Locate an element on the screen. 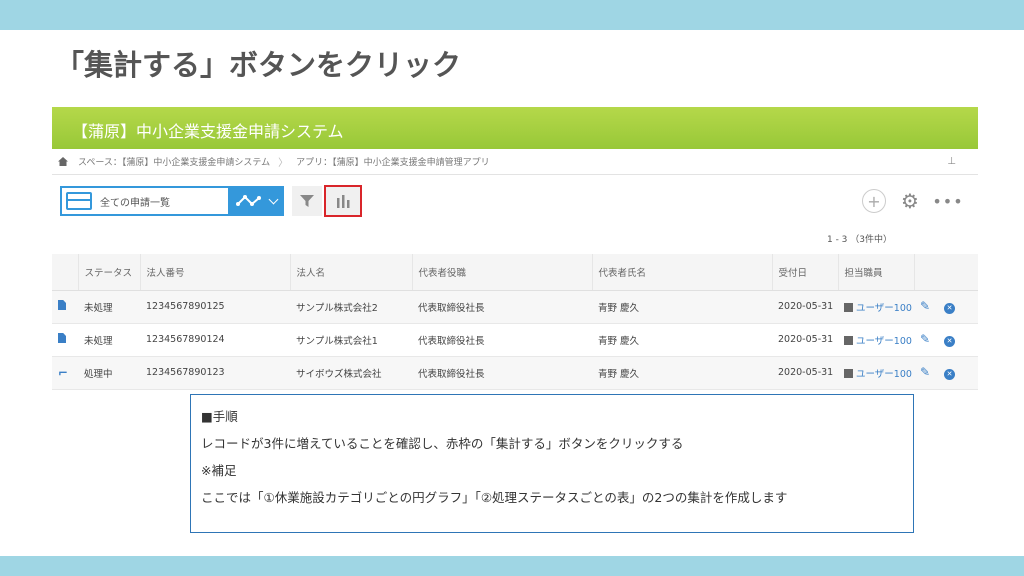  status-cell: 処理中 is located at coordinates (109, 373).